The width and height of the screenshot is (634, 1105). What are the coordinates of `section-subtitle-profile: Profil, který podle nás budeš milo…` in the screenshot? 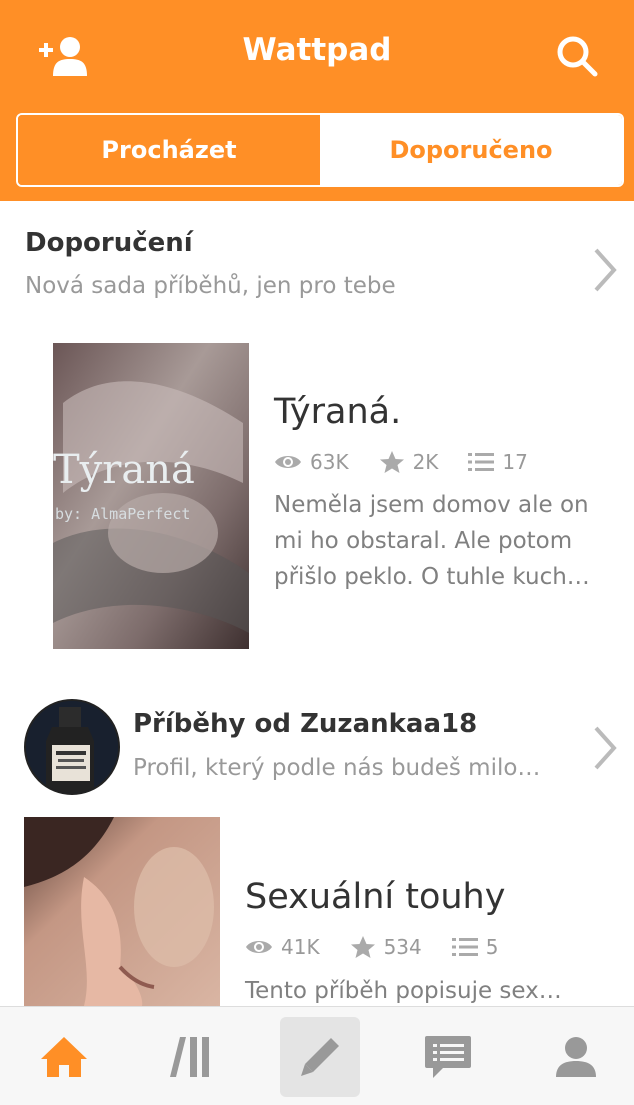 It's located at (337, 768).